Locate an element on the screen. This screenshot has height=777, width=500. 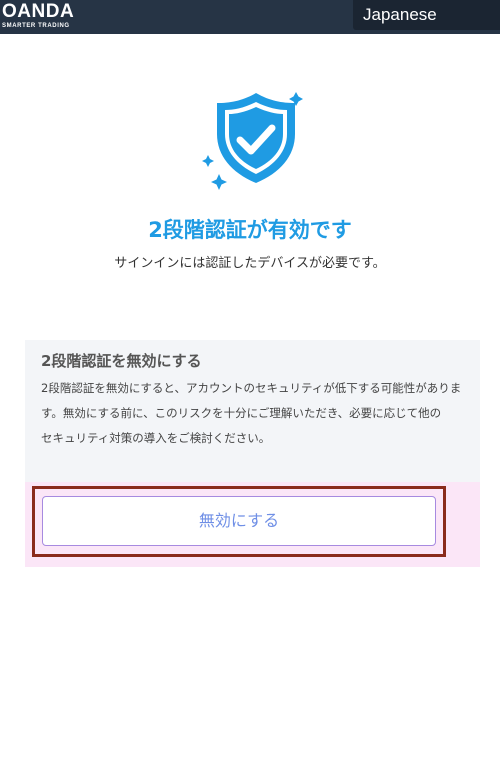
logo-tagline: SMARTER TRADING is located at coordinates (36, 26).